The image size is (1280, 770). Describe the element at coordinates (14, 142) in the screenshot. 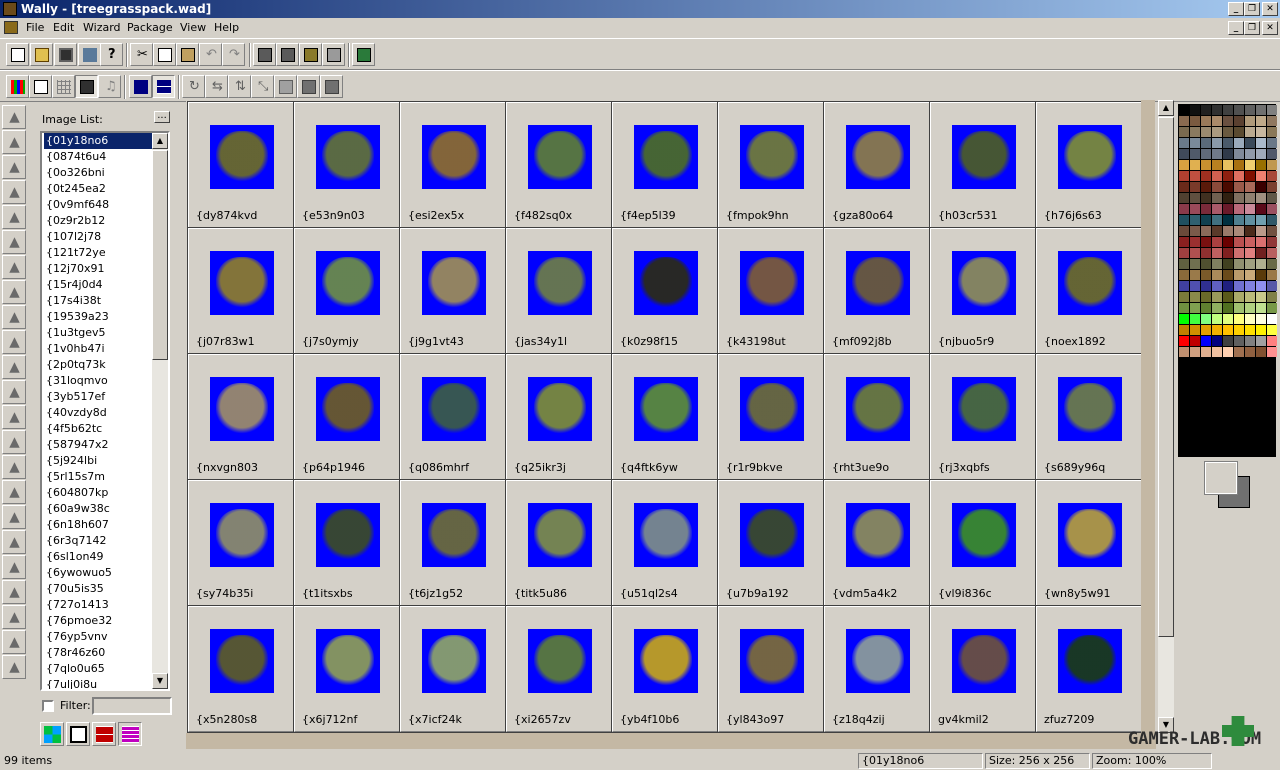

I see `selection-tool` at that location.